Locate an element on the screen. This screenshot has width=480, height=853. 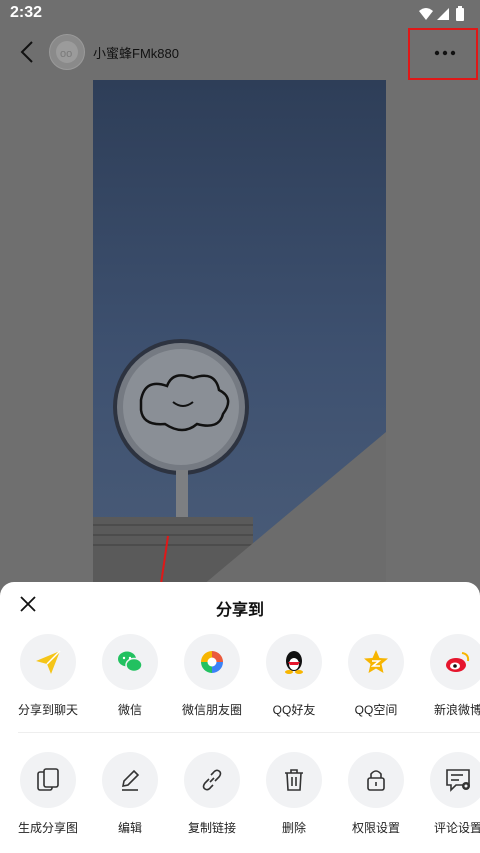
actions-row: 生成分享图 编辑 复制链接 删除 权限设置 评论设置 is located at coordinates (240, 797).